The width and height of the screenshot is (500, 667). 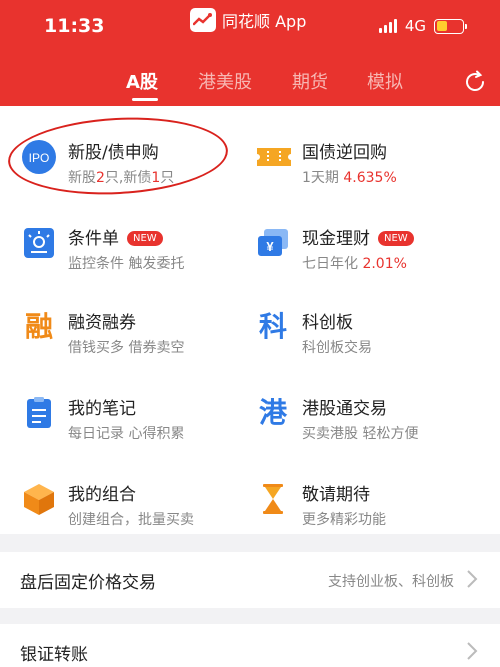 What do you see at coordinates (102, 409) in the screenshot?
I see `notes-title: 我的笔记` at bounding box center [102, 409].